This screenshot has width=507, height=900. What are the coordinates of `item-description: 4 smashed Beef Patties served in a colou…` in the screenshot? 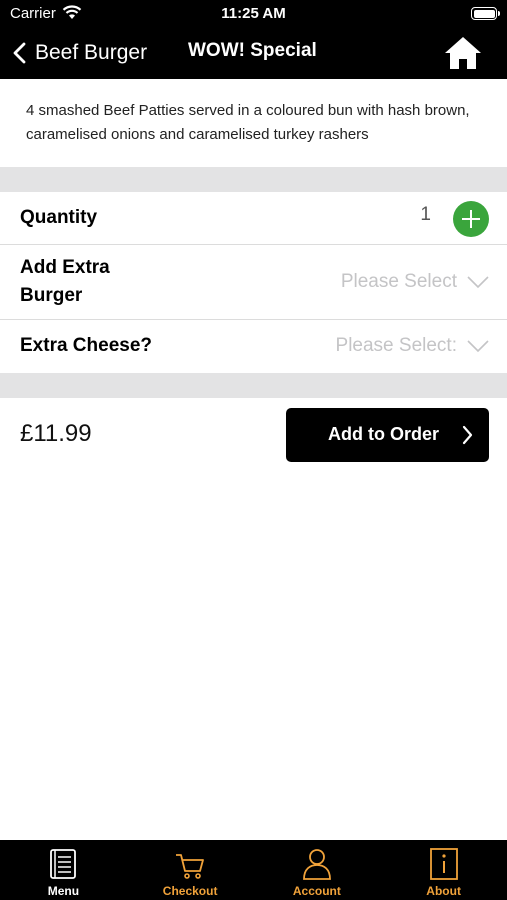 It's located at (248, 122).